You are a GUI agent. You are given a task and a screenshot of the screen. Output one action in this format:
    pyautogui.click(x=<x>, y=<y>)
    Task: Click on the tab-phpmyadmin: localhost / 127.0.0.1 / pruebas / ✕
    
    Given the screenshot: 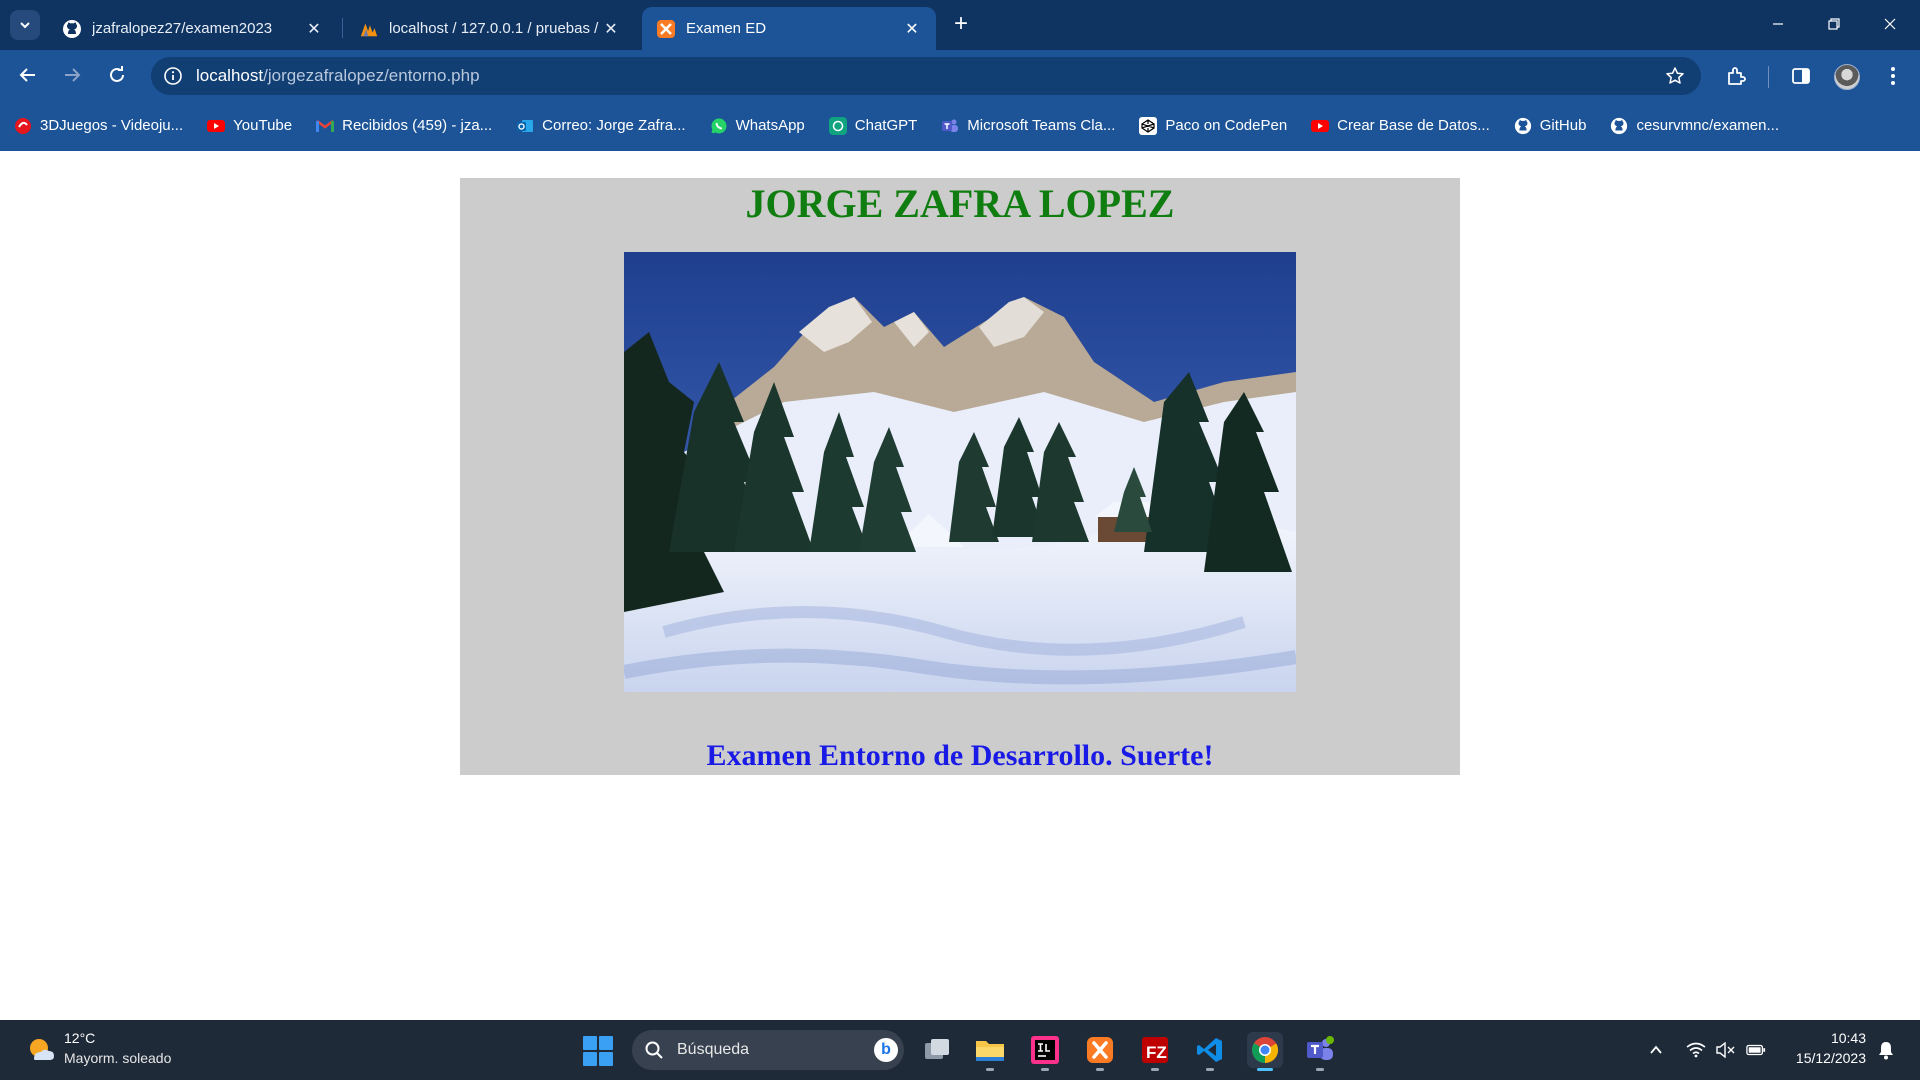 What is the action you would take?
    pyautogui.click(x=490, y=28)
    